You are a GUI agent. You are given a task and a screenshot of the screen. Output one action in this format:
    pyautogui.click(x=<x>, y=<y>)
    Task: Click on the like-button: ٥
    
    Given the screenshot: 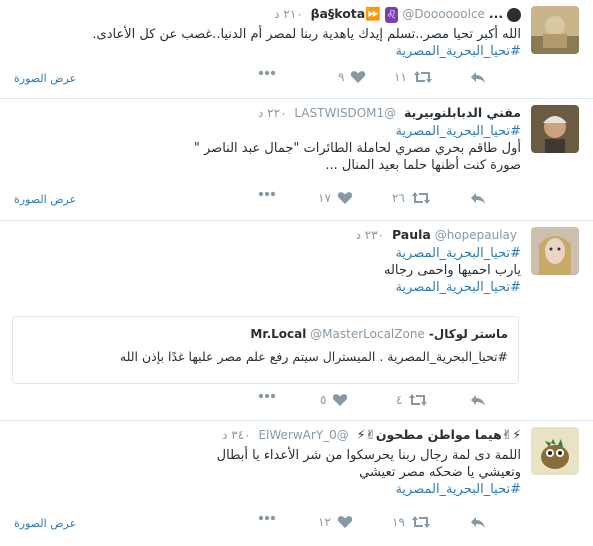 What is the action you would take?
    pyautogui.click(x=334, y=400)
    